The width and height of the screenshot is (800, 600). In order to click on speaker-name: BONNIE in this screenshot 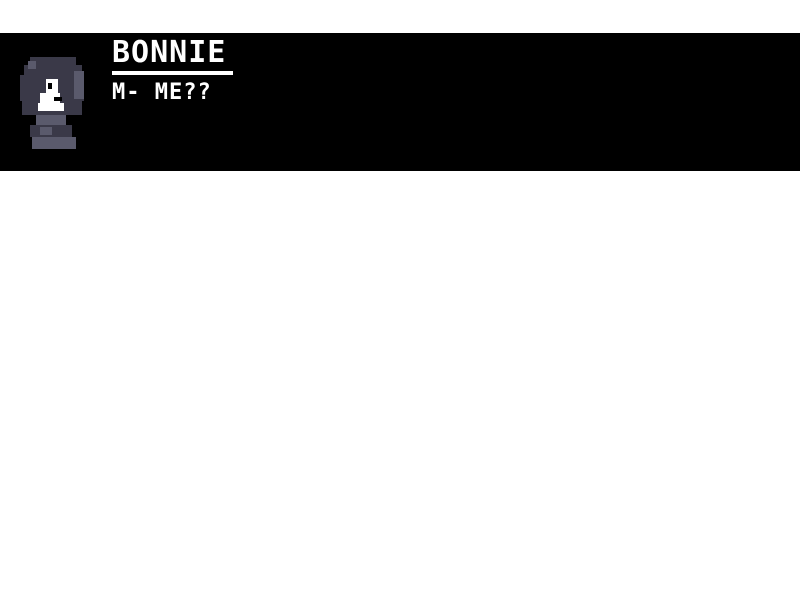, I will do `click(169, 52)`.